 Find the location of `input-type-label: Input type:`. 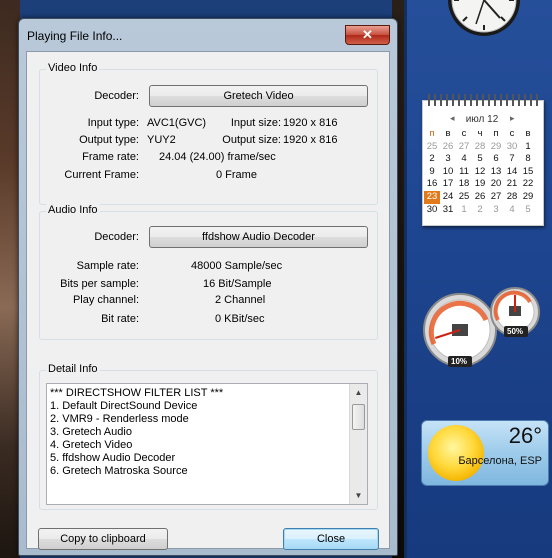

input-type-label: Input type: is located at coordinates (113, 123).